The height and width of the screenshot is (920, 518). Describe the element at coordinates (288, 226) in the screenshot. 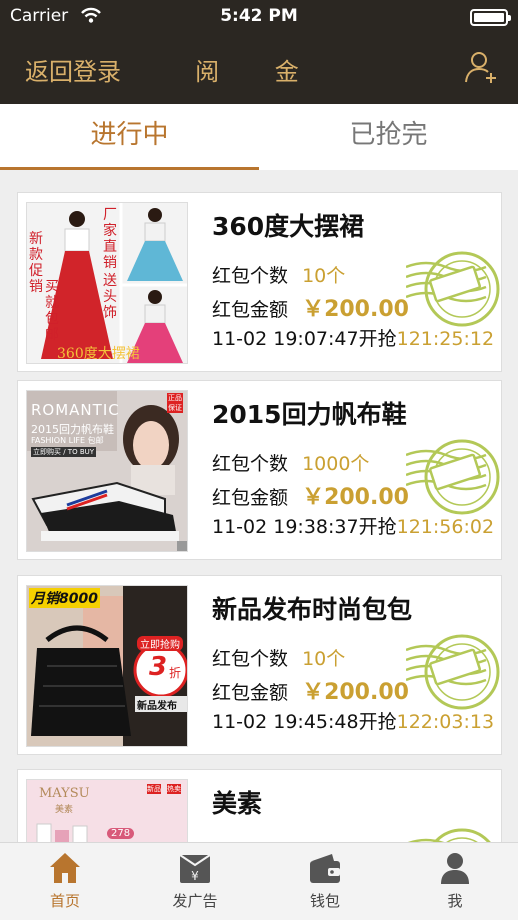

I see `product-name: 360度大摆裙` at that location.